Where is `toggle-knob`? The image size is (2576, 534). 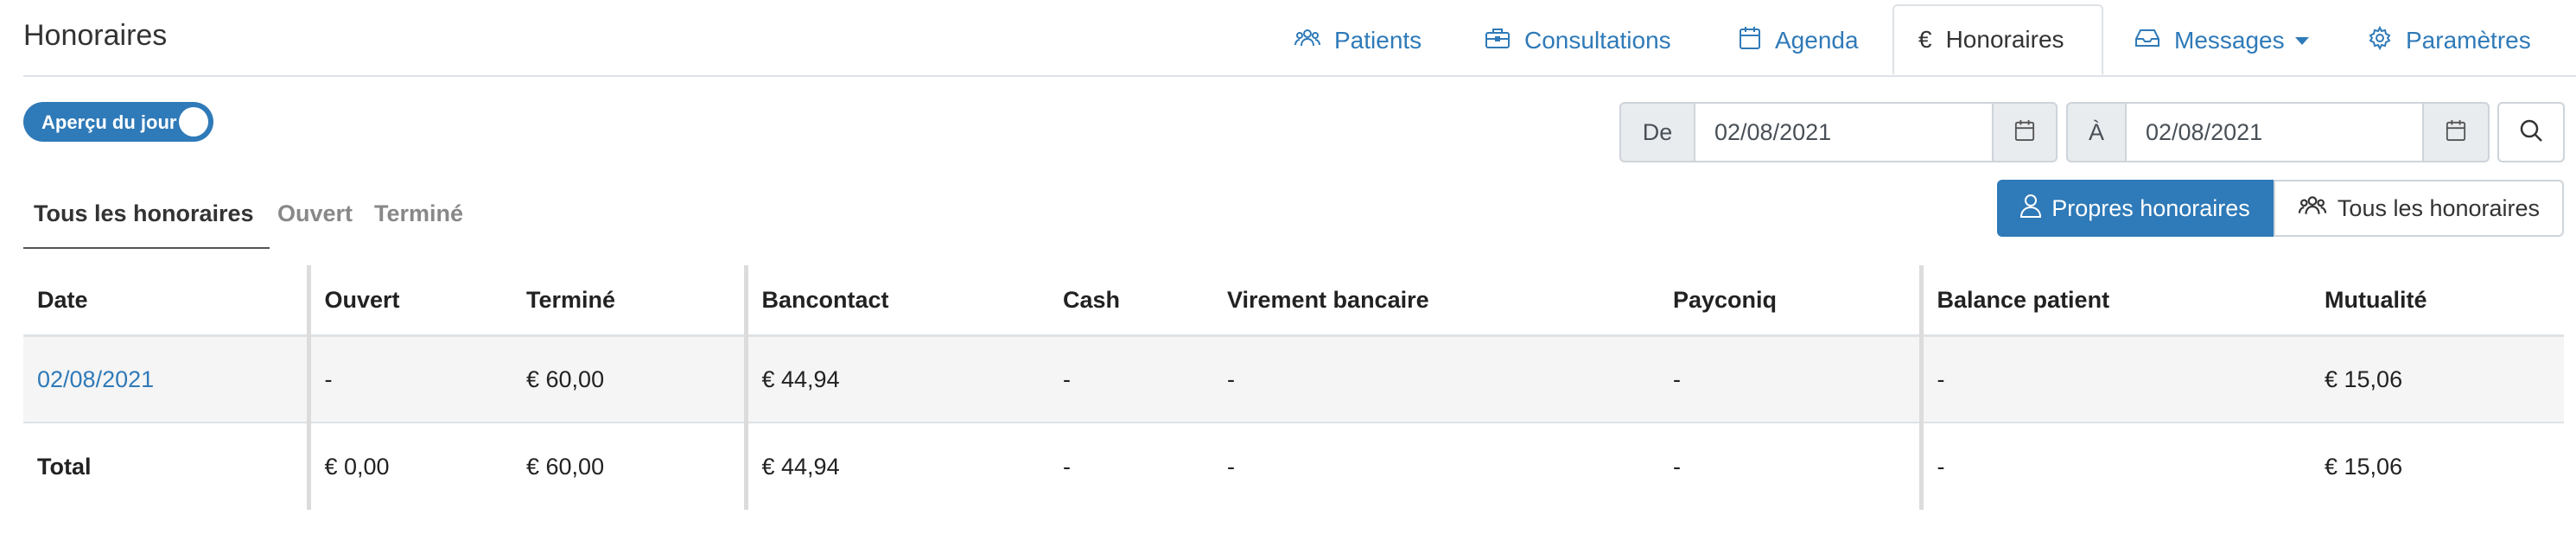 toggle-knob is located at coordinates (193, 122).